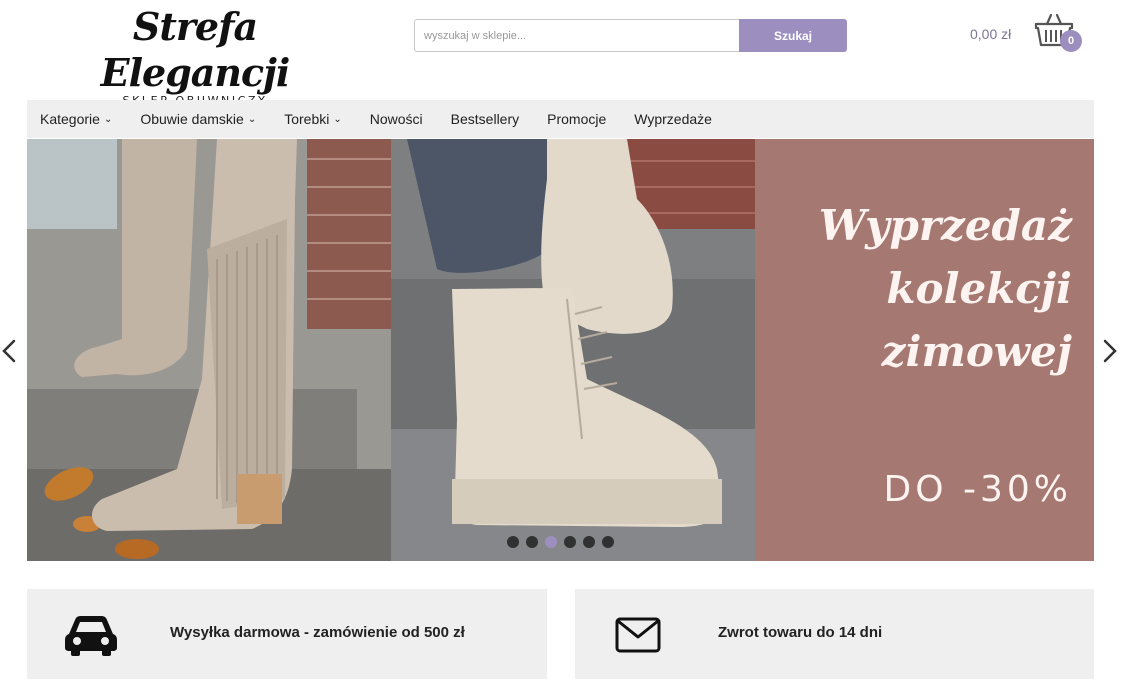  Describe the element at coordinates (70, 119) in the screenshot. I see `nav-item-label: Kategorie` at that location.